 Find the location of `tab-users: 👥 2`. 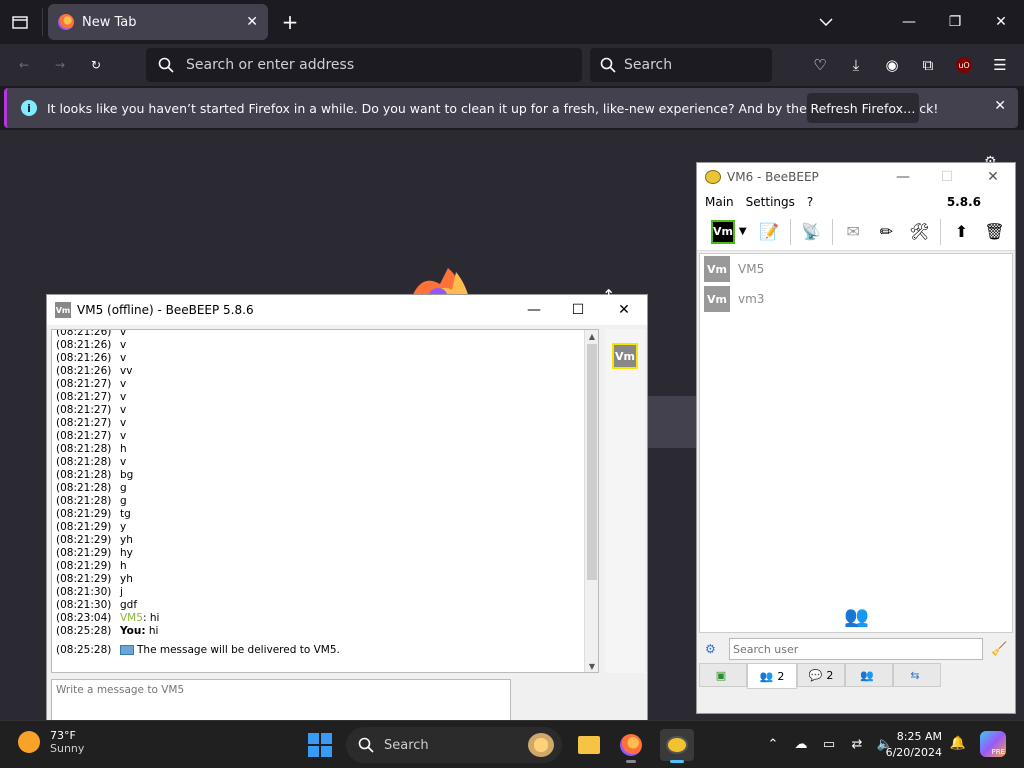

tab-users: 👥 2 is located at coordinates (772, 676).